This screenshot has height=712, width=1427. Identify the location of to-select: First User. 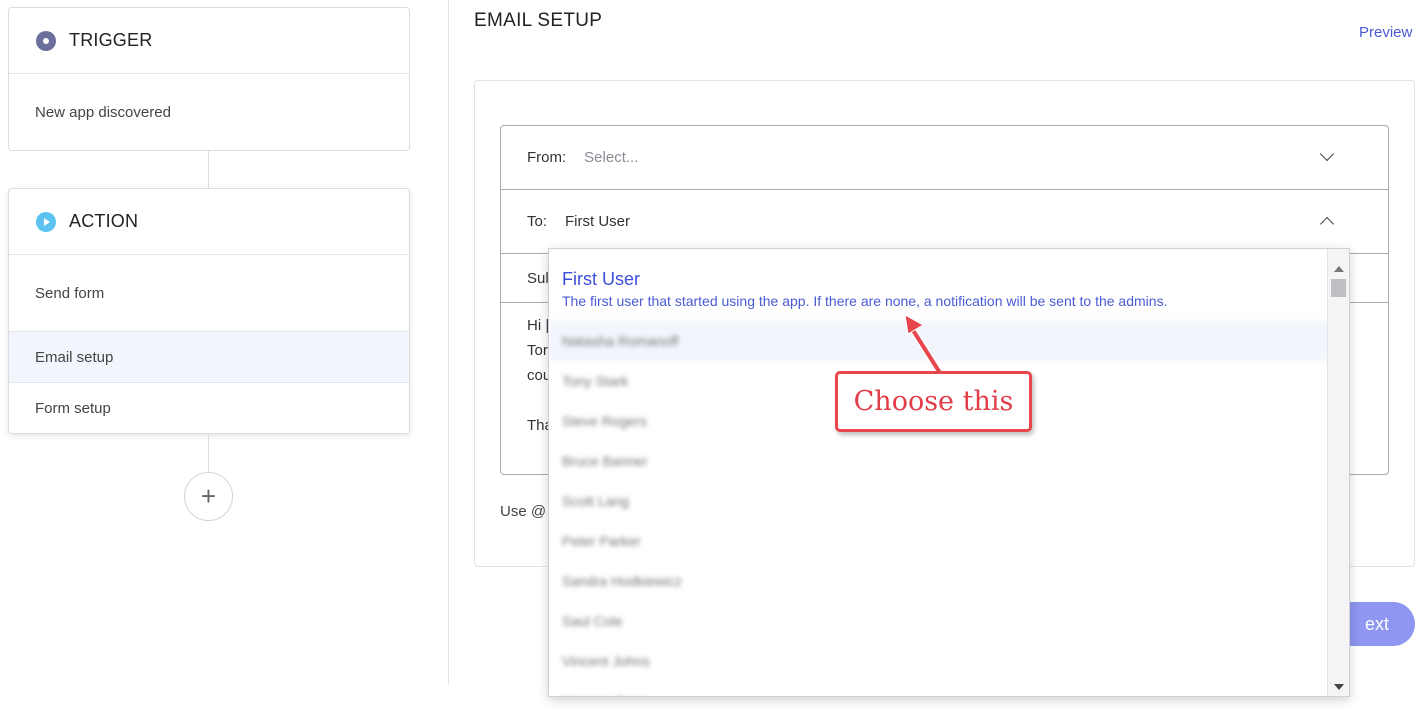
(597, 221).